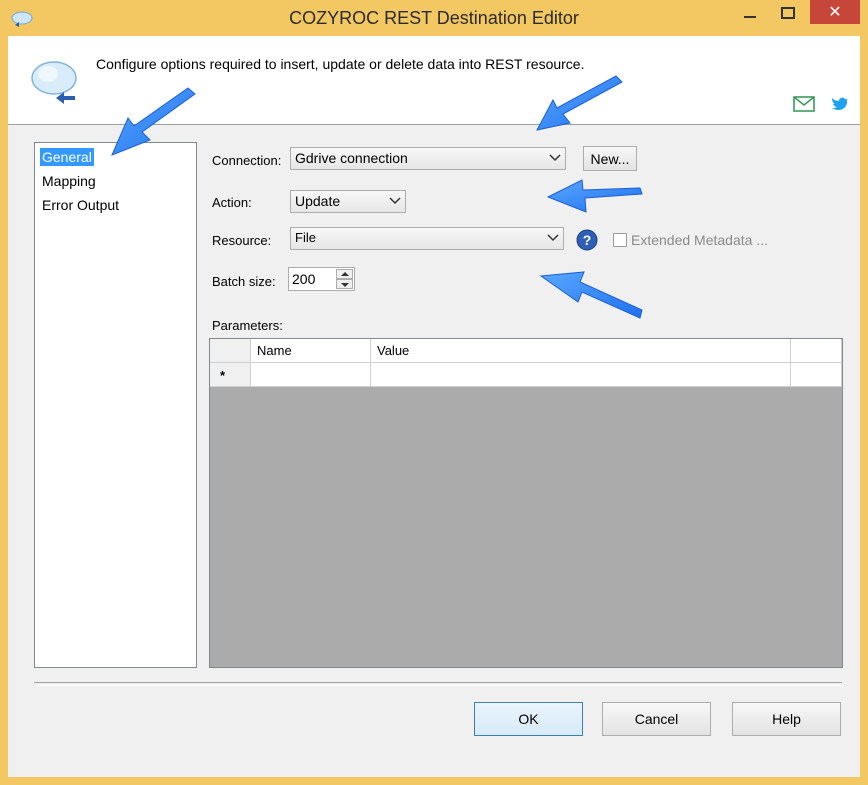 The height and width of the screenshot is (785, 868). I want to click on arrow-annotation-action, so click(594, 196).